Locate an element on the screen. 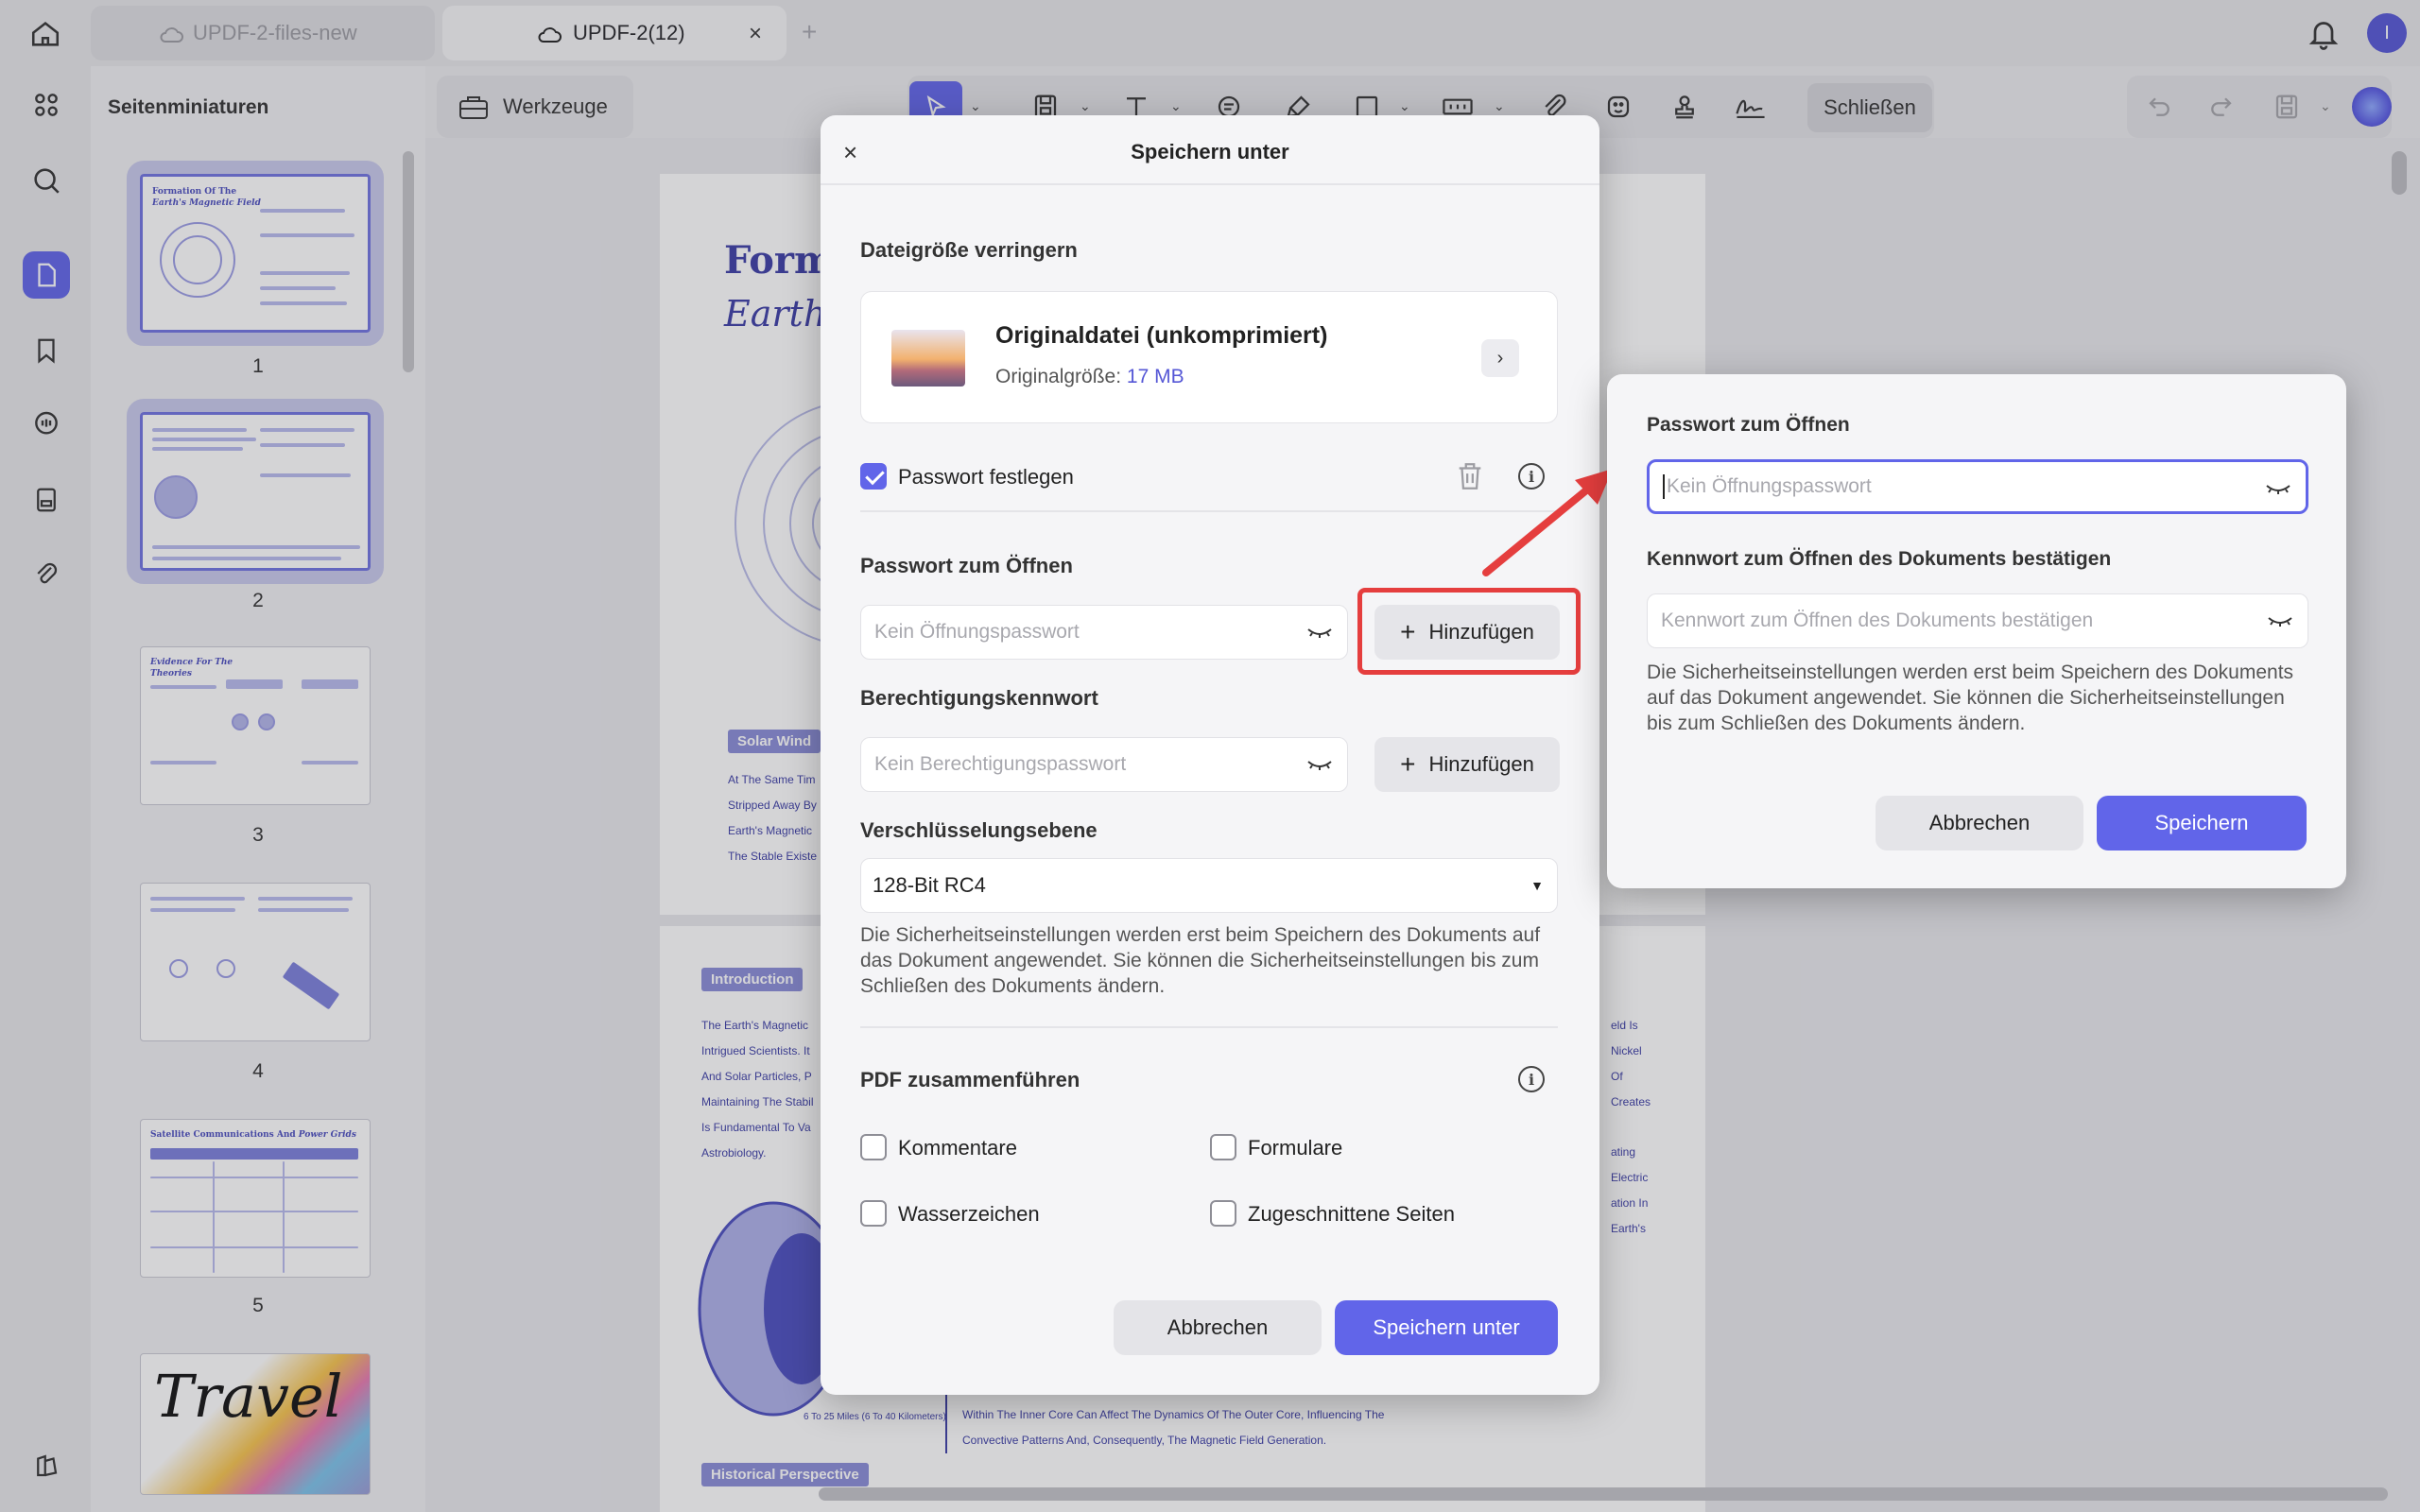 Image resolution: width=2420 pixels, height=1512 pixels. password-checkbox-label: Passwort festlegen is located at coordinates (986, 477).